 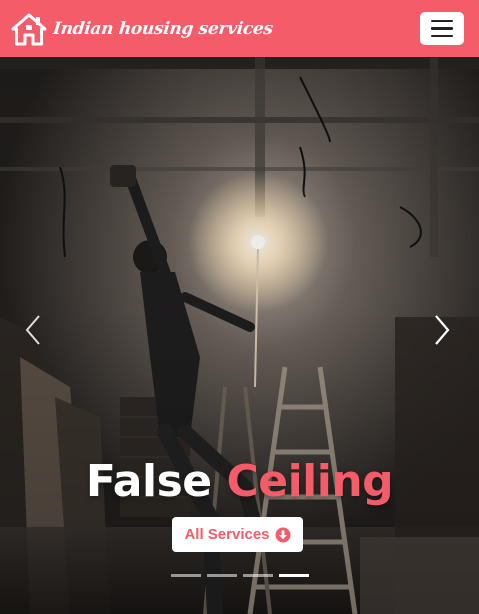 I want to click on chevron-left-icon, so click(x=32, y=330).